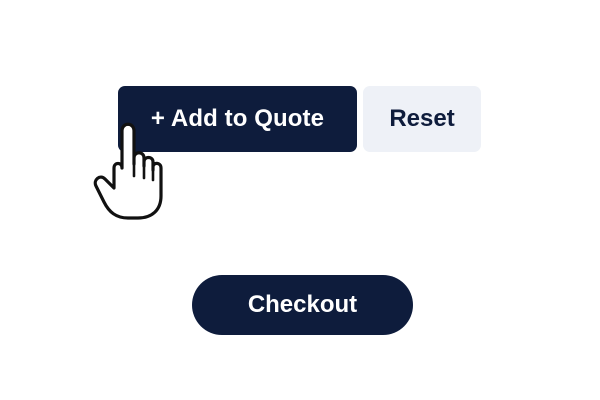 The width and height of the screenshot is (600, 400). I want to click on reset-button: Reset, so click(422, 119).